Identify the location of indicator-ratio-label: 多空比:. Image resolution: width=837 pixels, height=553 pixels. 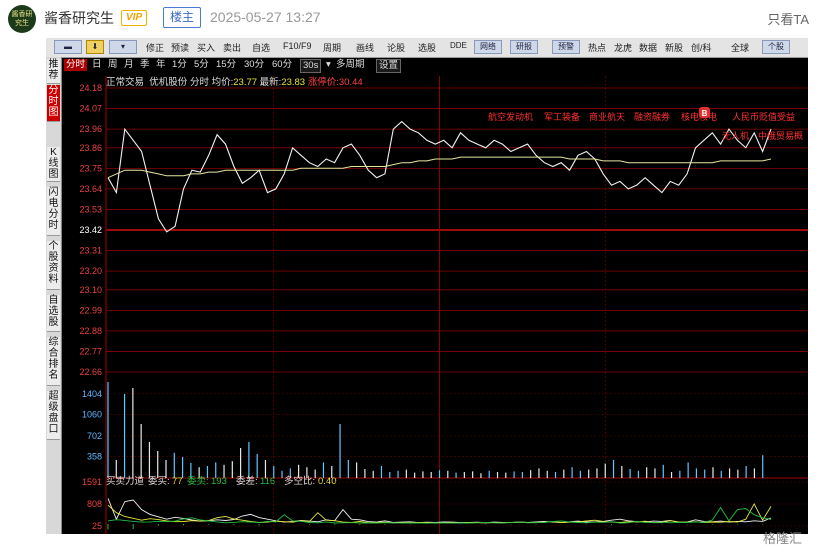
(299, 481).